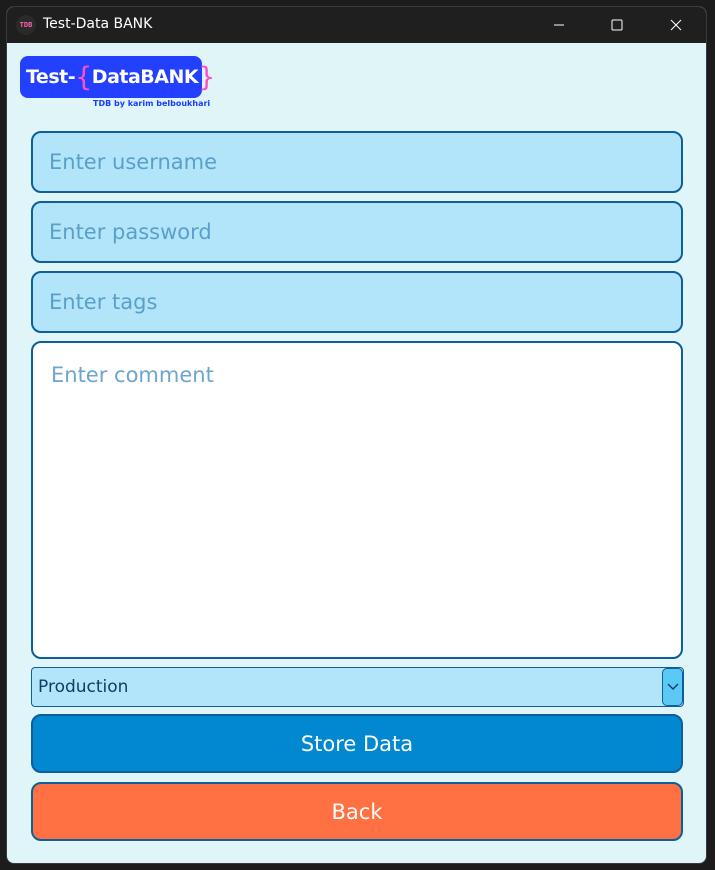 The width and height of the screenshot is (715, 870). I want to click on back-label: Back, so click(357, 811).